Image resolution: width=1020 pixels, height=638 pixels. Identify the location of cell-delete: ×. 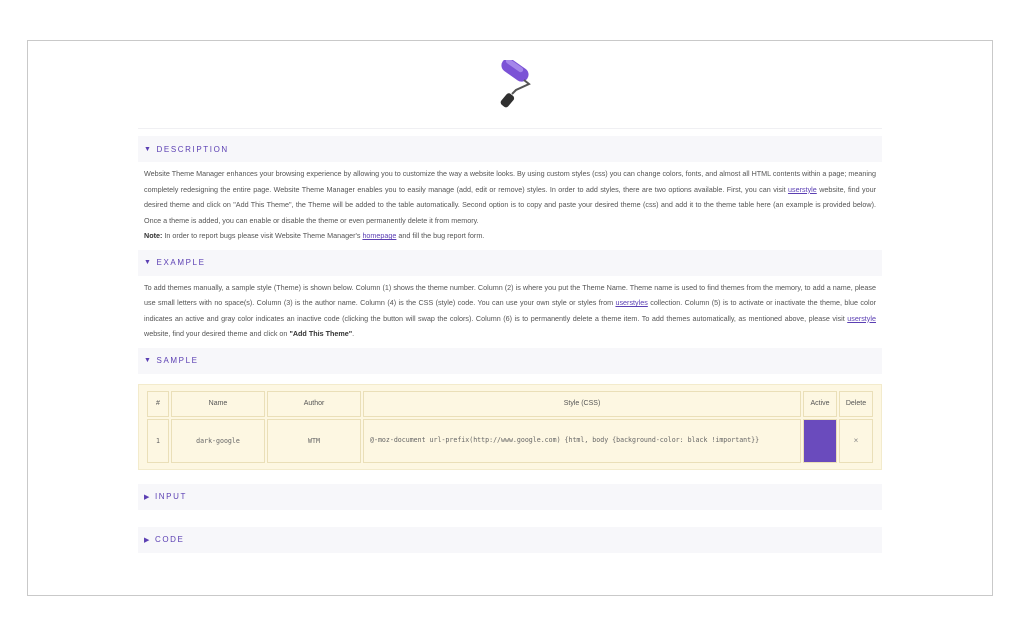
(856, 440).